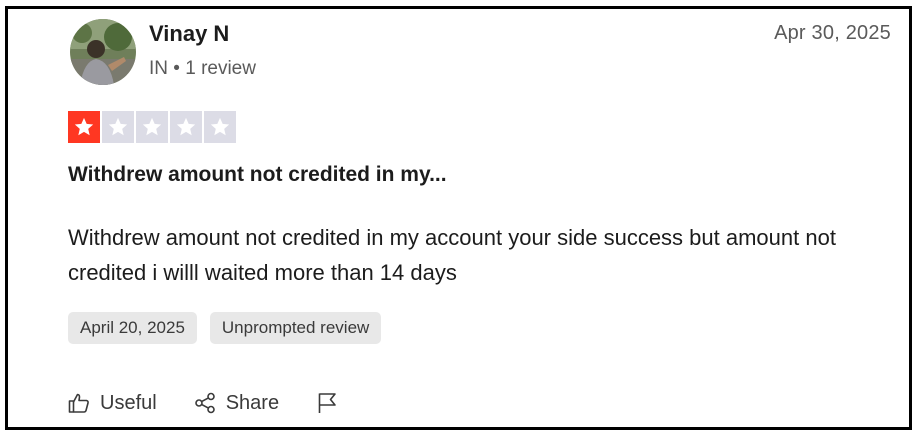 Image resolution: width=923 pixels, height=440 pixels. What do you see at coordinates (189, 34) in the screenshot?
I see `reviewer-name: Vinay N` at bounding box center [189, 34].